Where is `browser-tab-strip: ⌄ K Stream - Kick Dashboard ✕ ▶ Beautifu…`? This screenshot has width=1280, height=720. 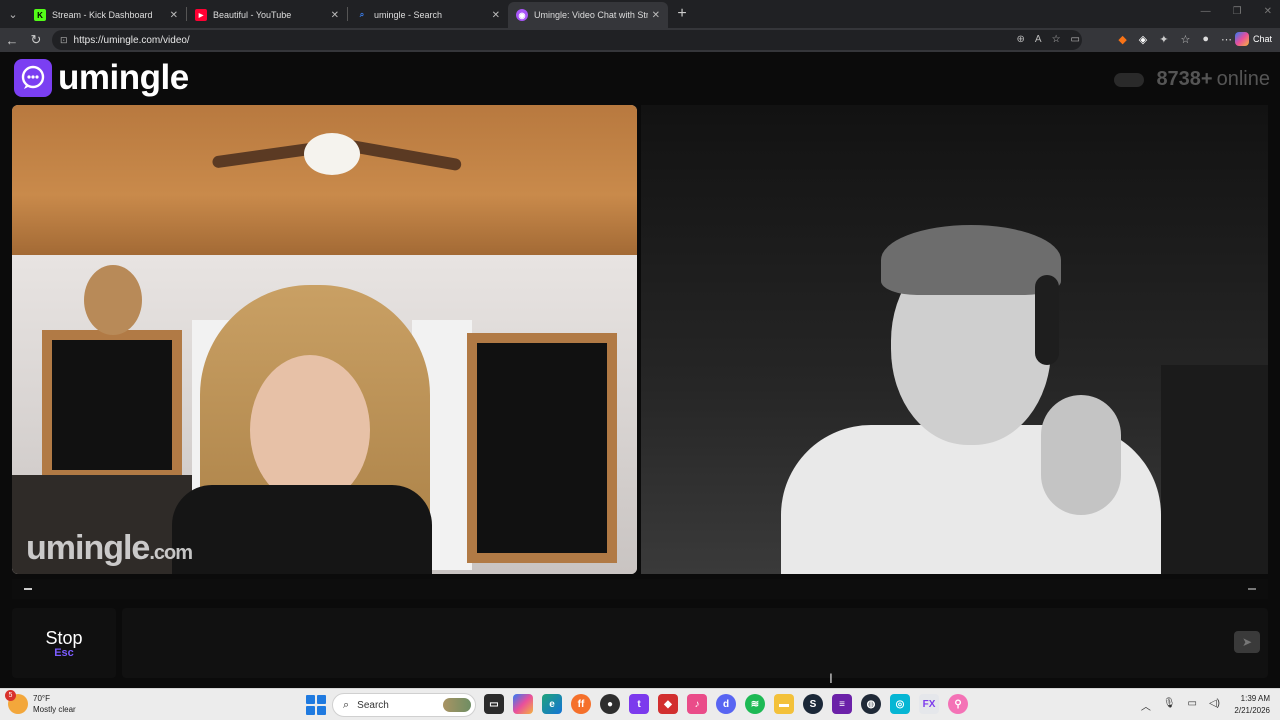 browser-tab-strip: ⌄ K Stream - Kick Dashboard ✕ ▶ Beautifu… is located at coordinates (640, 14).